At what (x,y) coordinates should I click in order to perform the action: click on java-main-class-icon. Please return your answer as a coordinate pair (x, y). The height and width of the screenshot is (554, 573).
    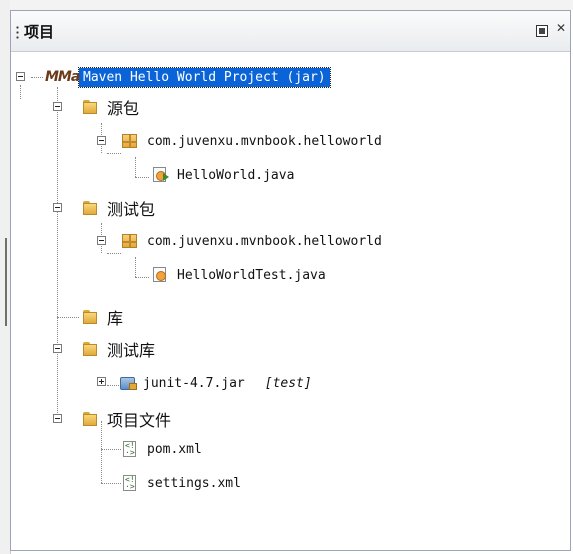
    Looking at the image, I should click on (160, 175).